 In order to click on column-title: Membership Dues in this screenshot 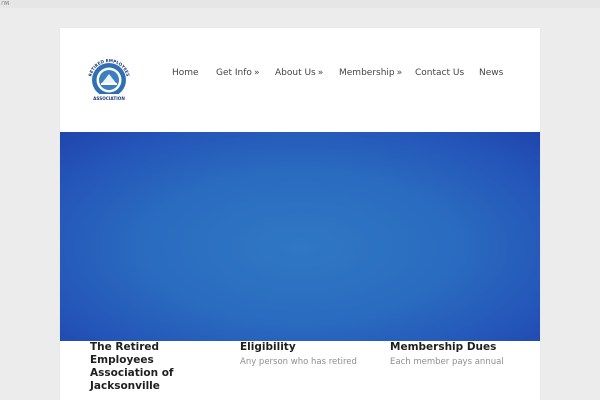, I will do `click(443, 347)`.